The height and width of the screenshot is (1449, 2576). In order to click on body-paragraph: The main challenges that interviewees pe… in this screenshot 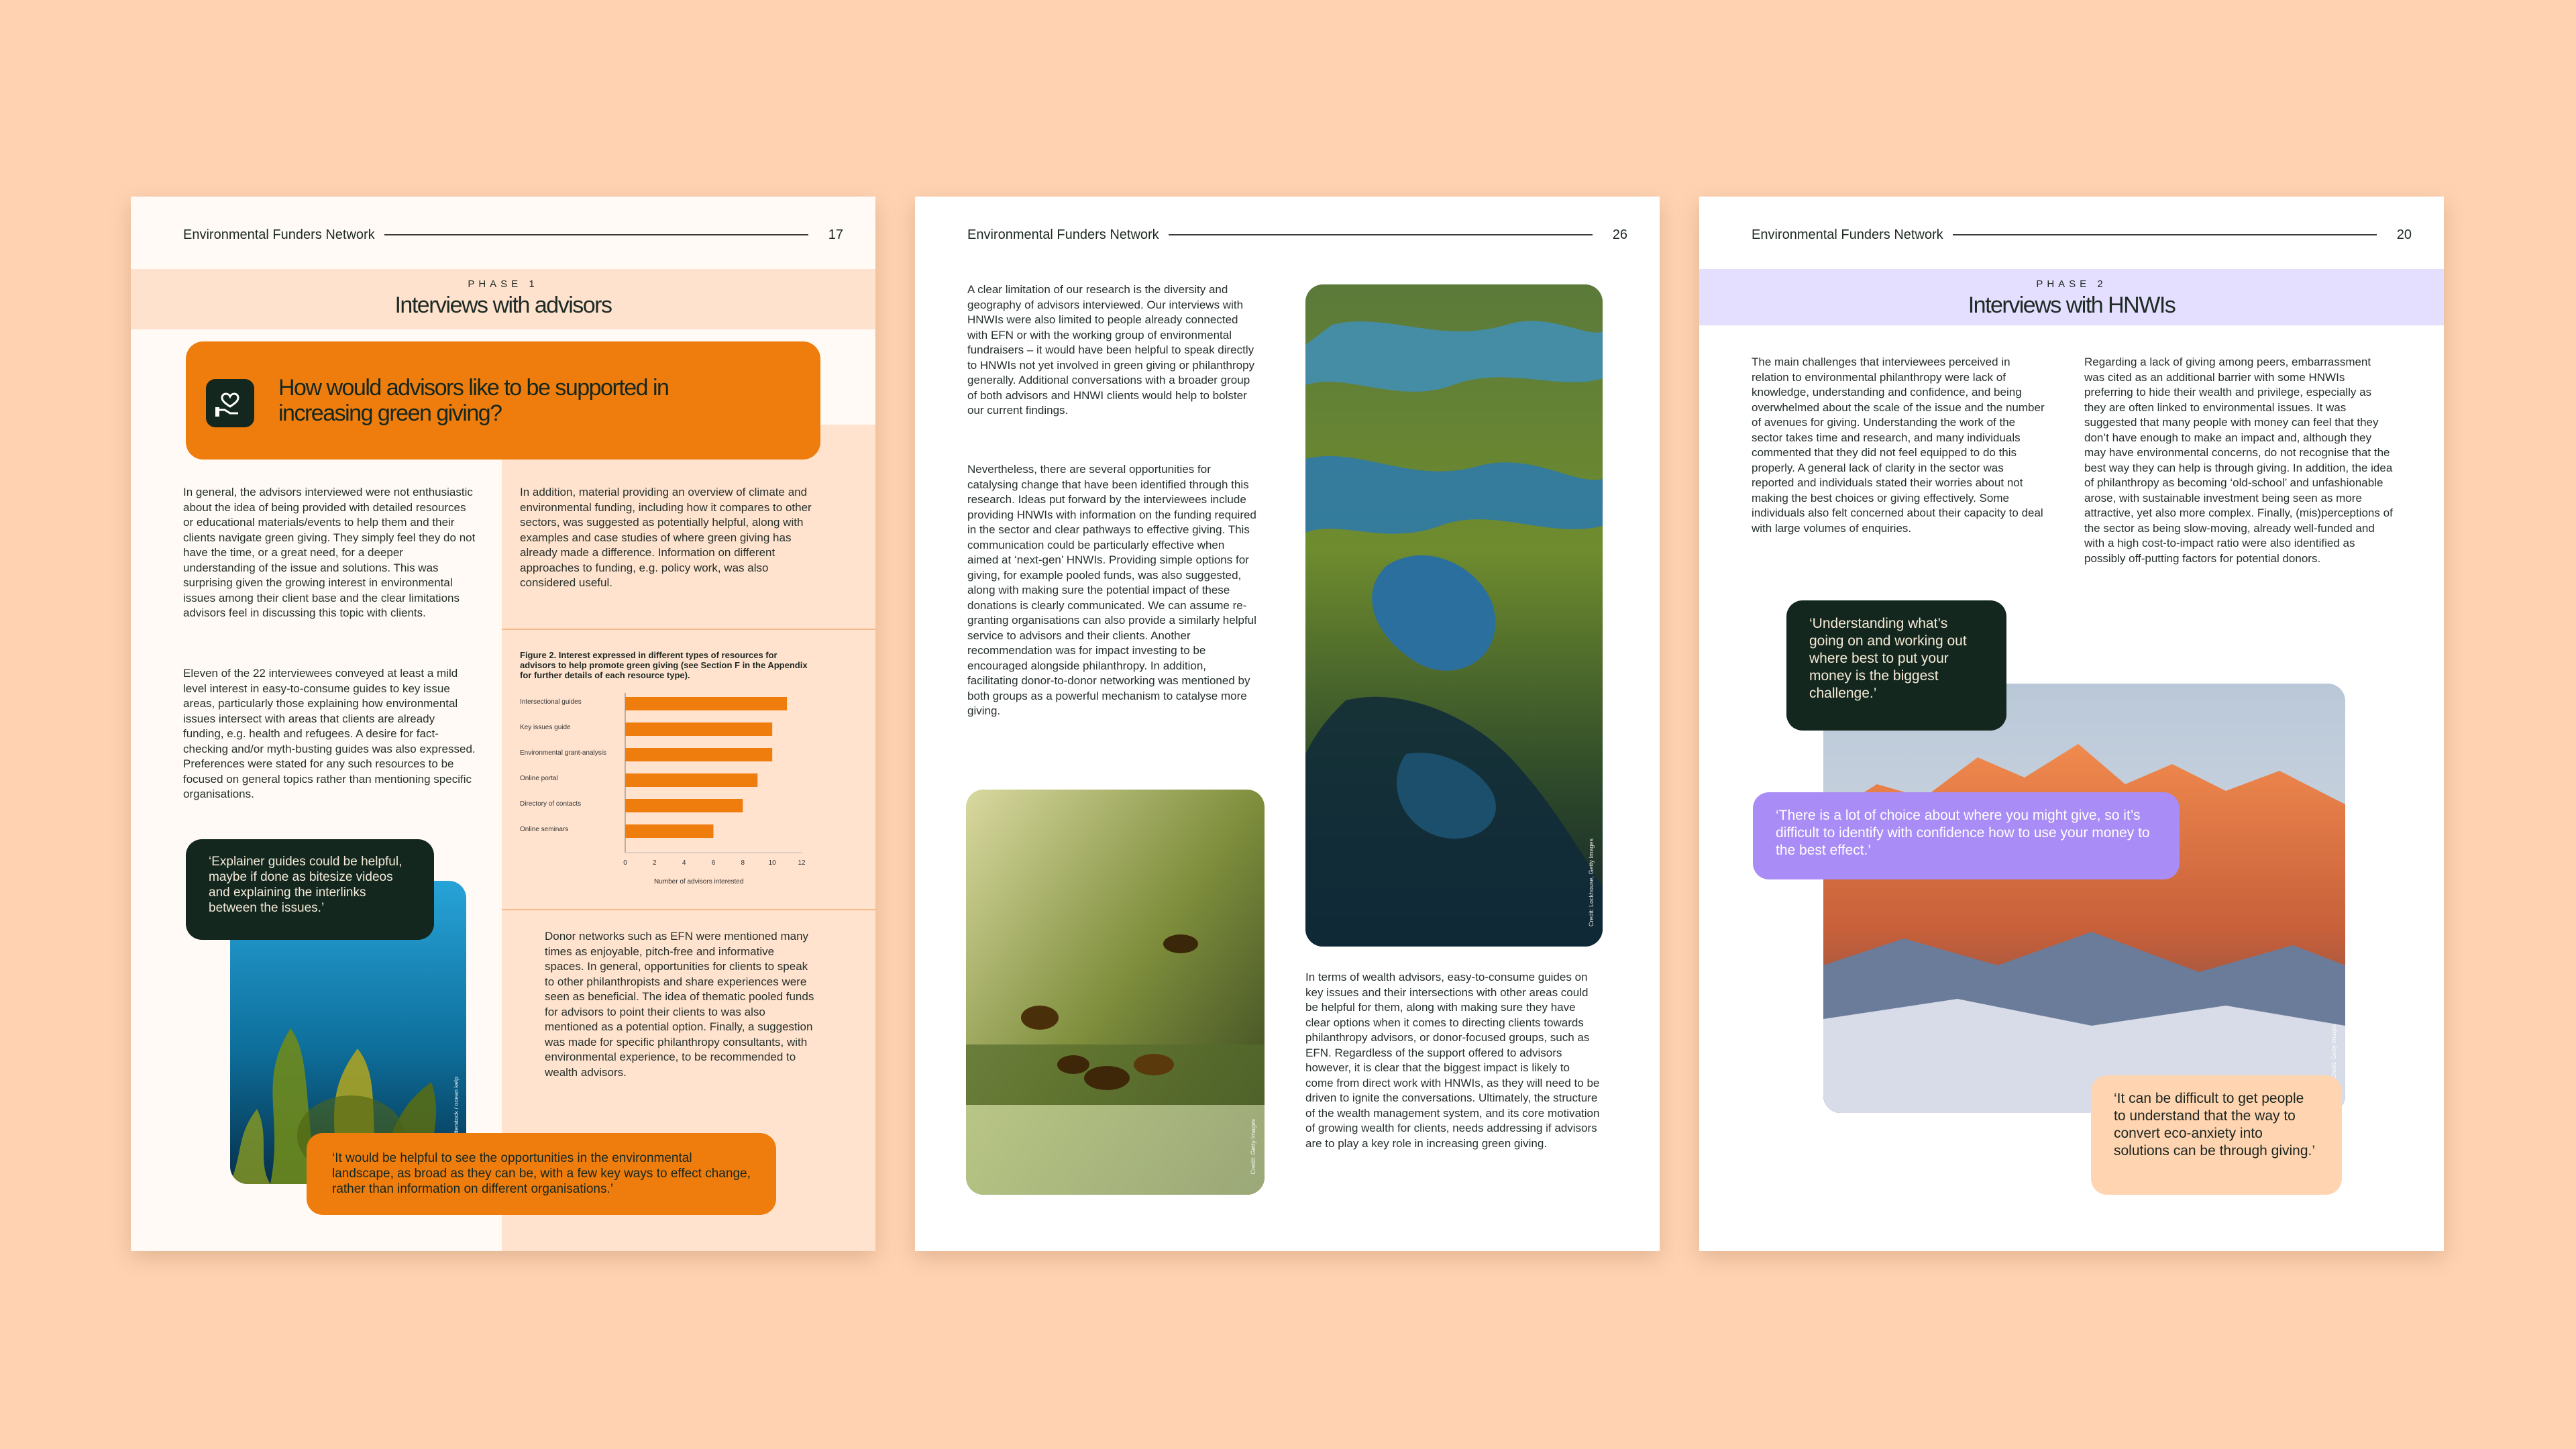, I will do `click(1898, 445)`.